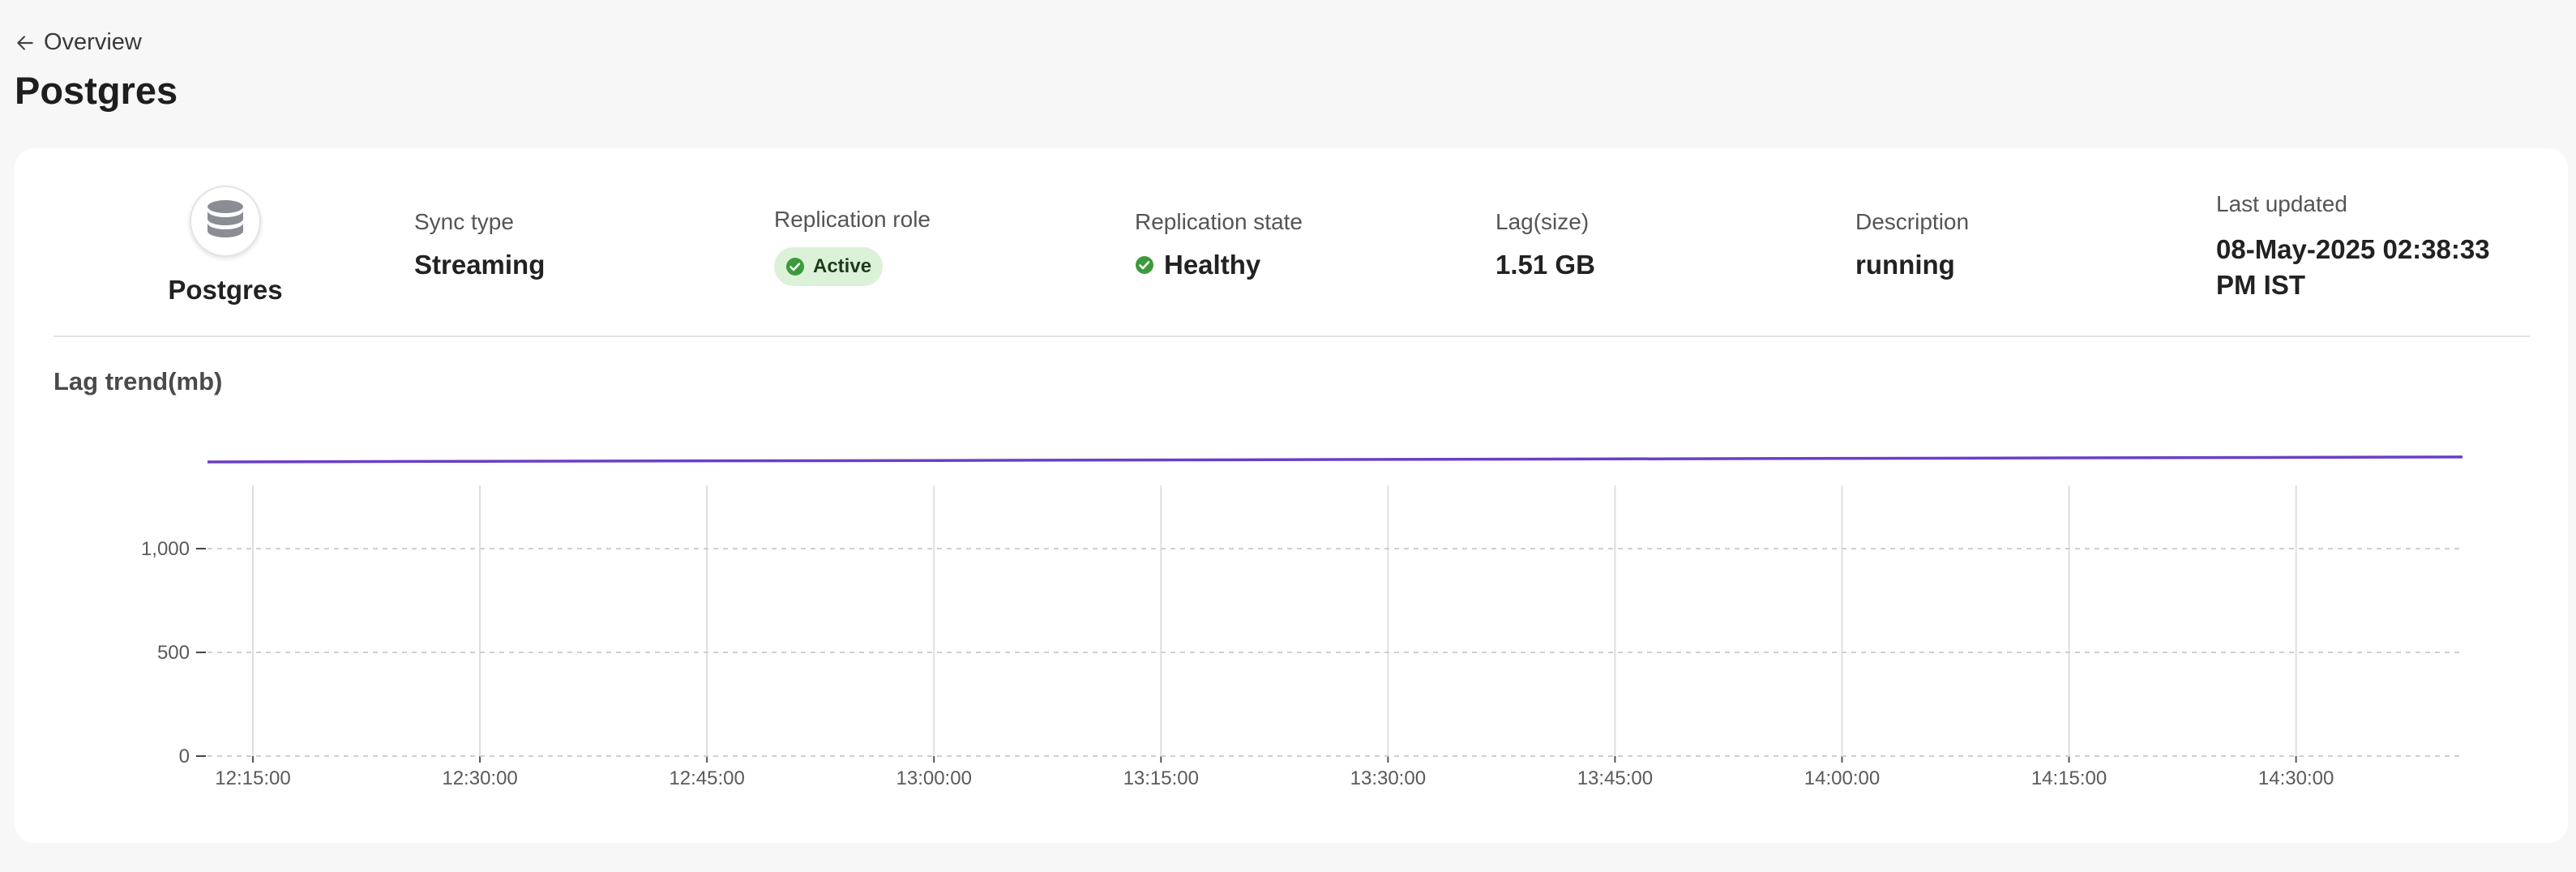 The height and width of the screenshot is (872, 2576). What do you see at coordinates (1842, 778) in the screenshot?
I see `x-tick-label: 14:00:00` at bounding box center [1842, 778].